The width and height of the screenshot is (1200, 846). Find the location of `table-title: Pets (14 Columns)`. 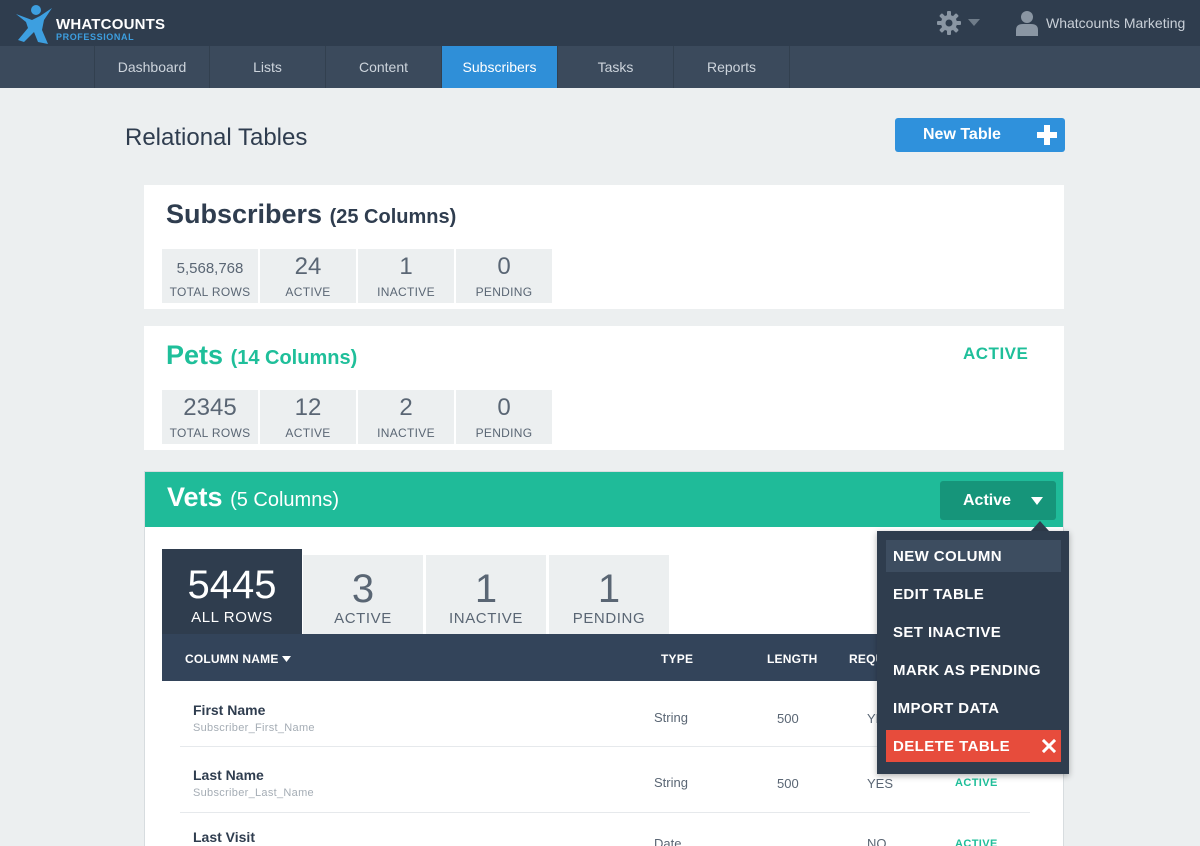

table-title: Pets (14 Columns) is located at coordinates (261, 355).